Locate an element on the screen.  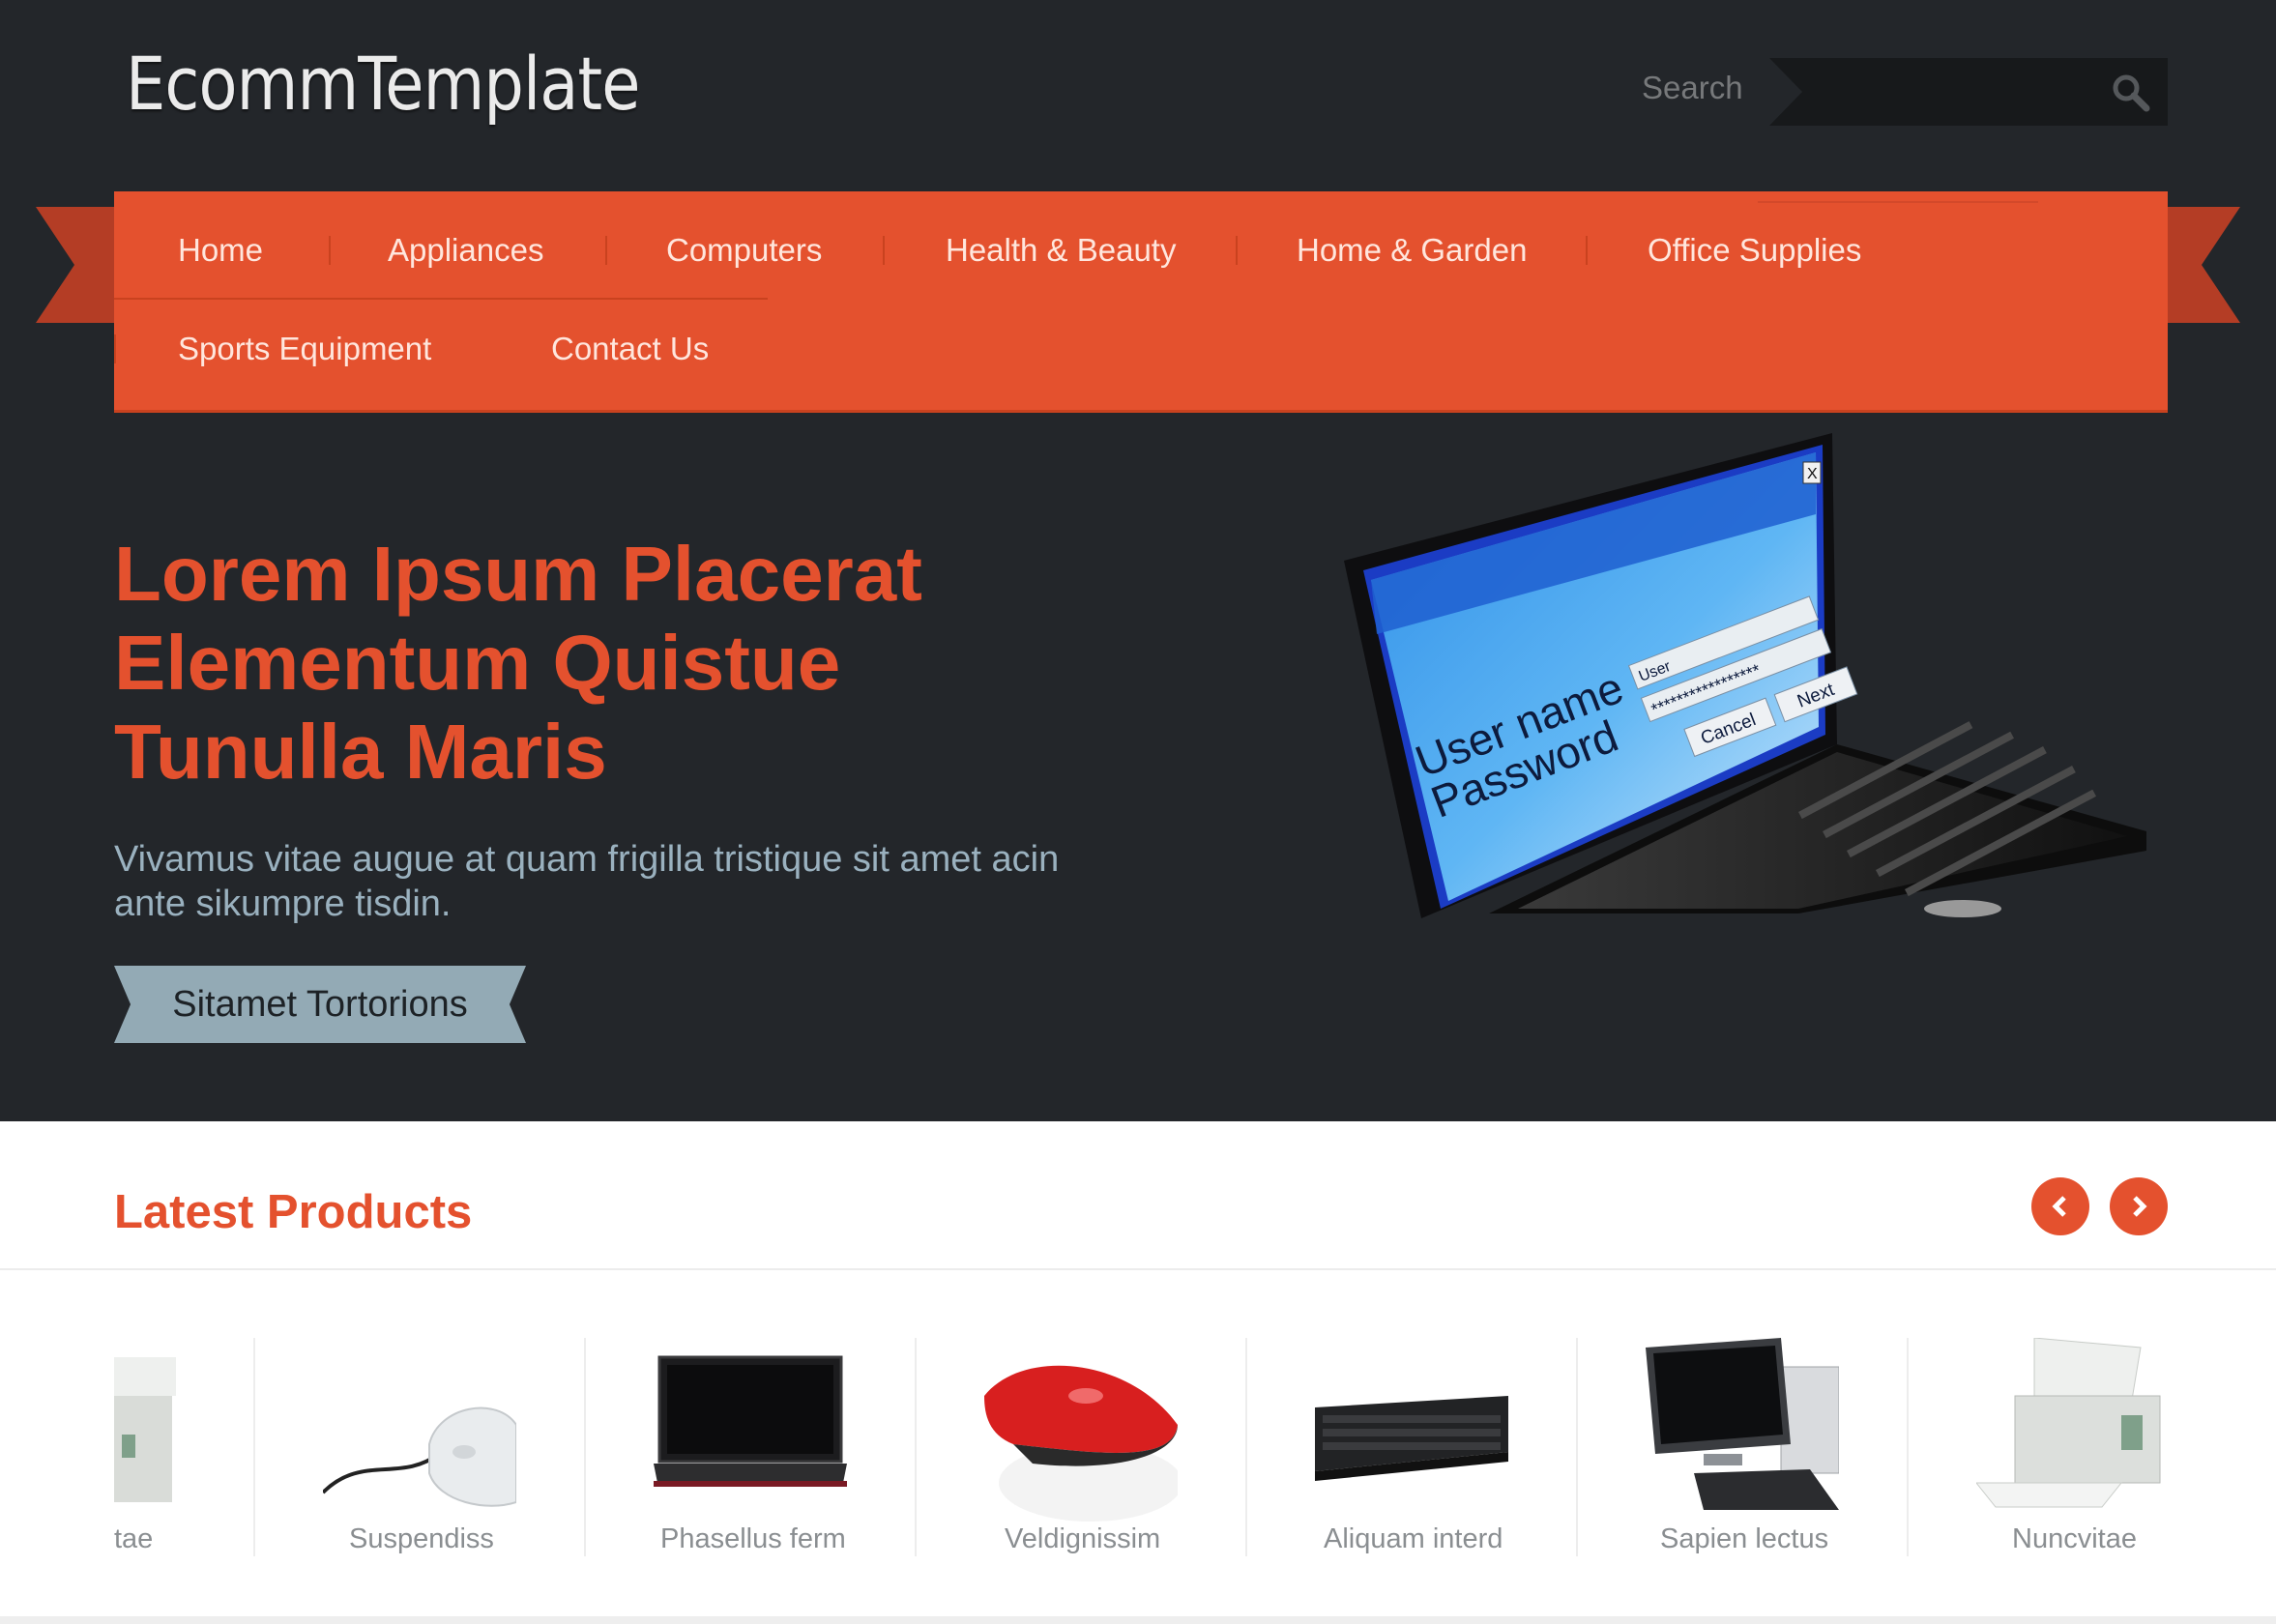
chevron-left-icon is located at coordinates (2059, 1206).